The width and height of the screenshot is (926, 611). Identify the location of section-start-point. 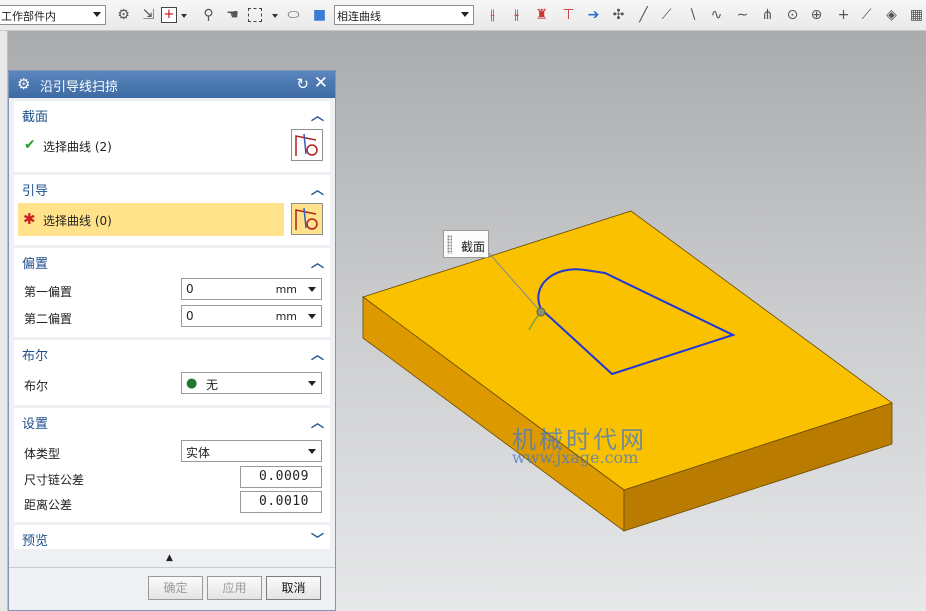
(541, 312).